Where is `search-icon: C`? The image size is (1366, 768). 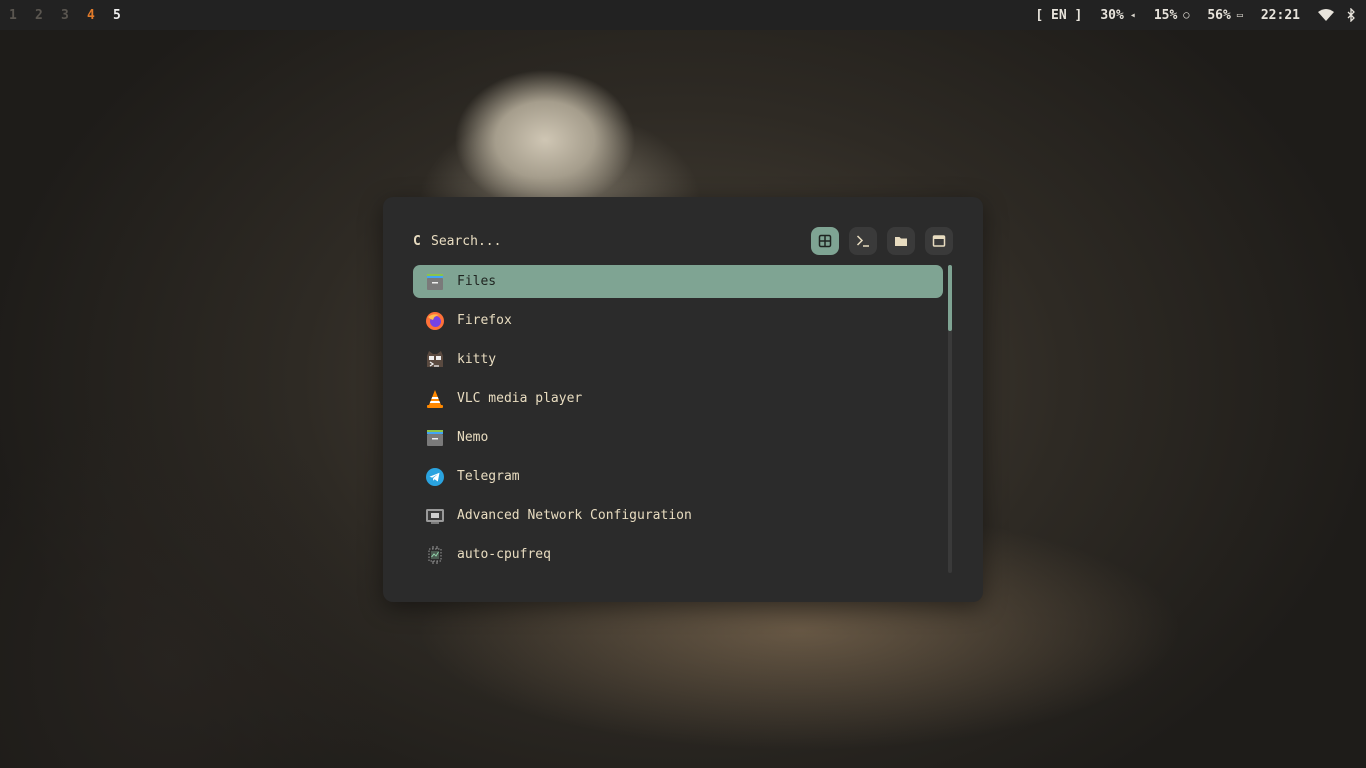 search-icon: C is located at coordinates (417, 241).